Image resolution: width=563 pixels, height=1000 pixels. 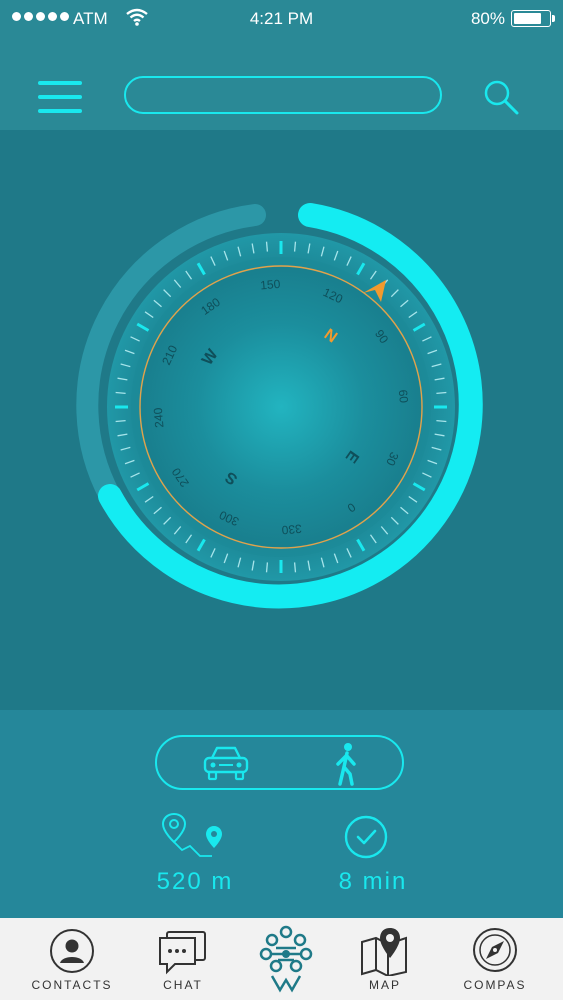 I want to click on bottom-tab-bar: CONTACTS CHAT MAP COMPAS, so click(x=281, y=959).